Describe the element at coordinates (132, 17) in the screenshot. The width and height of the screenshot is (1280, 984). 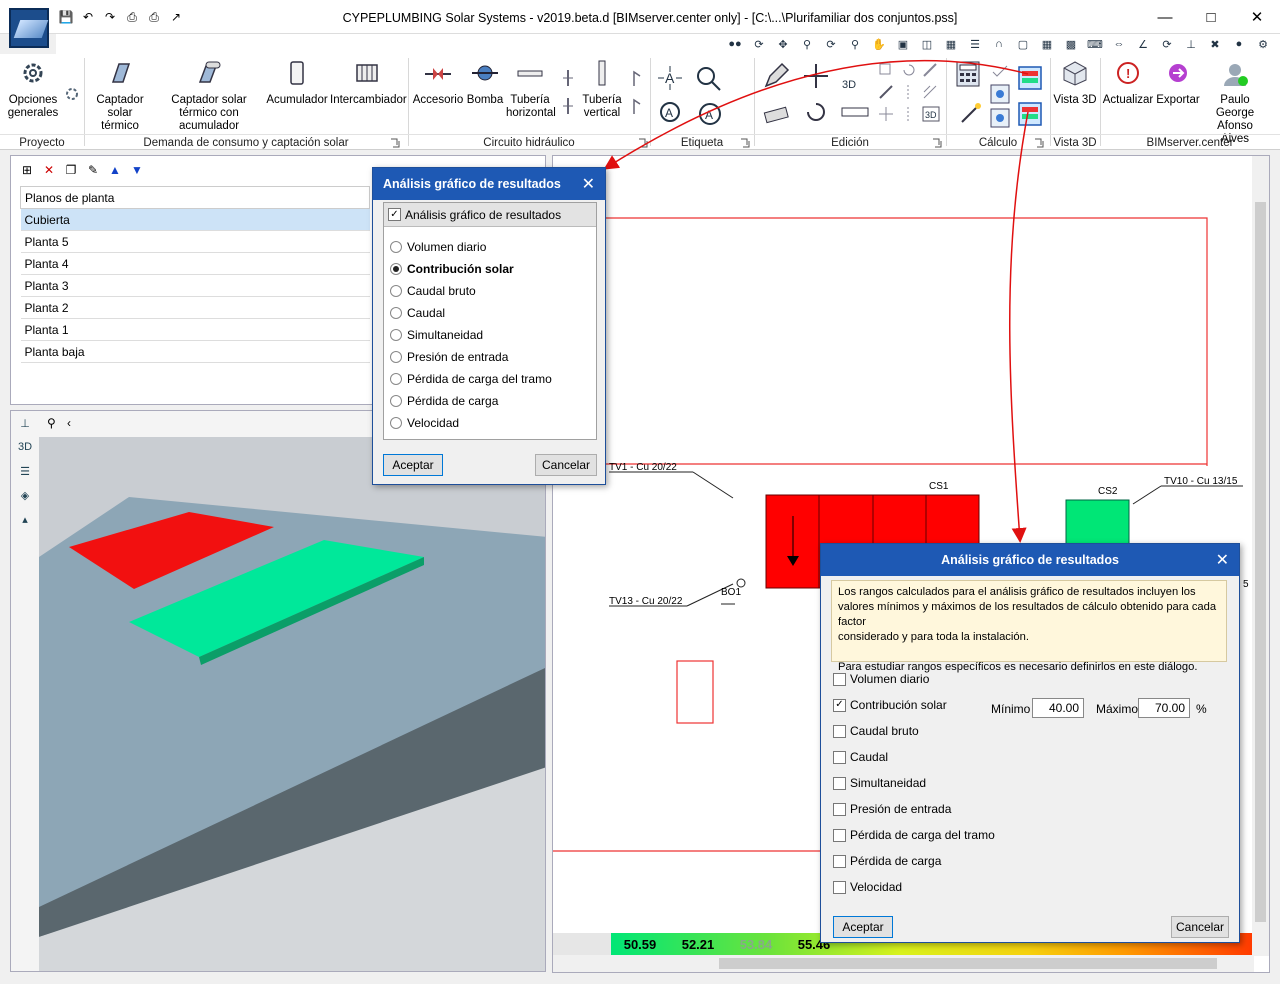
I see `print-icon: ⎙` at that location.